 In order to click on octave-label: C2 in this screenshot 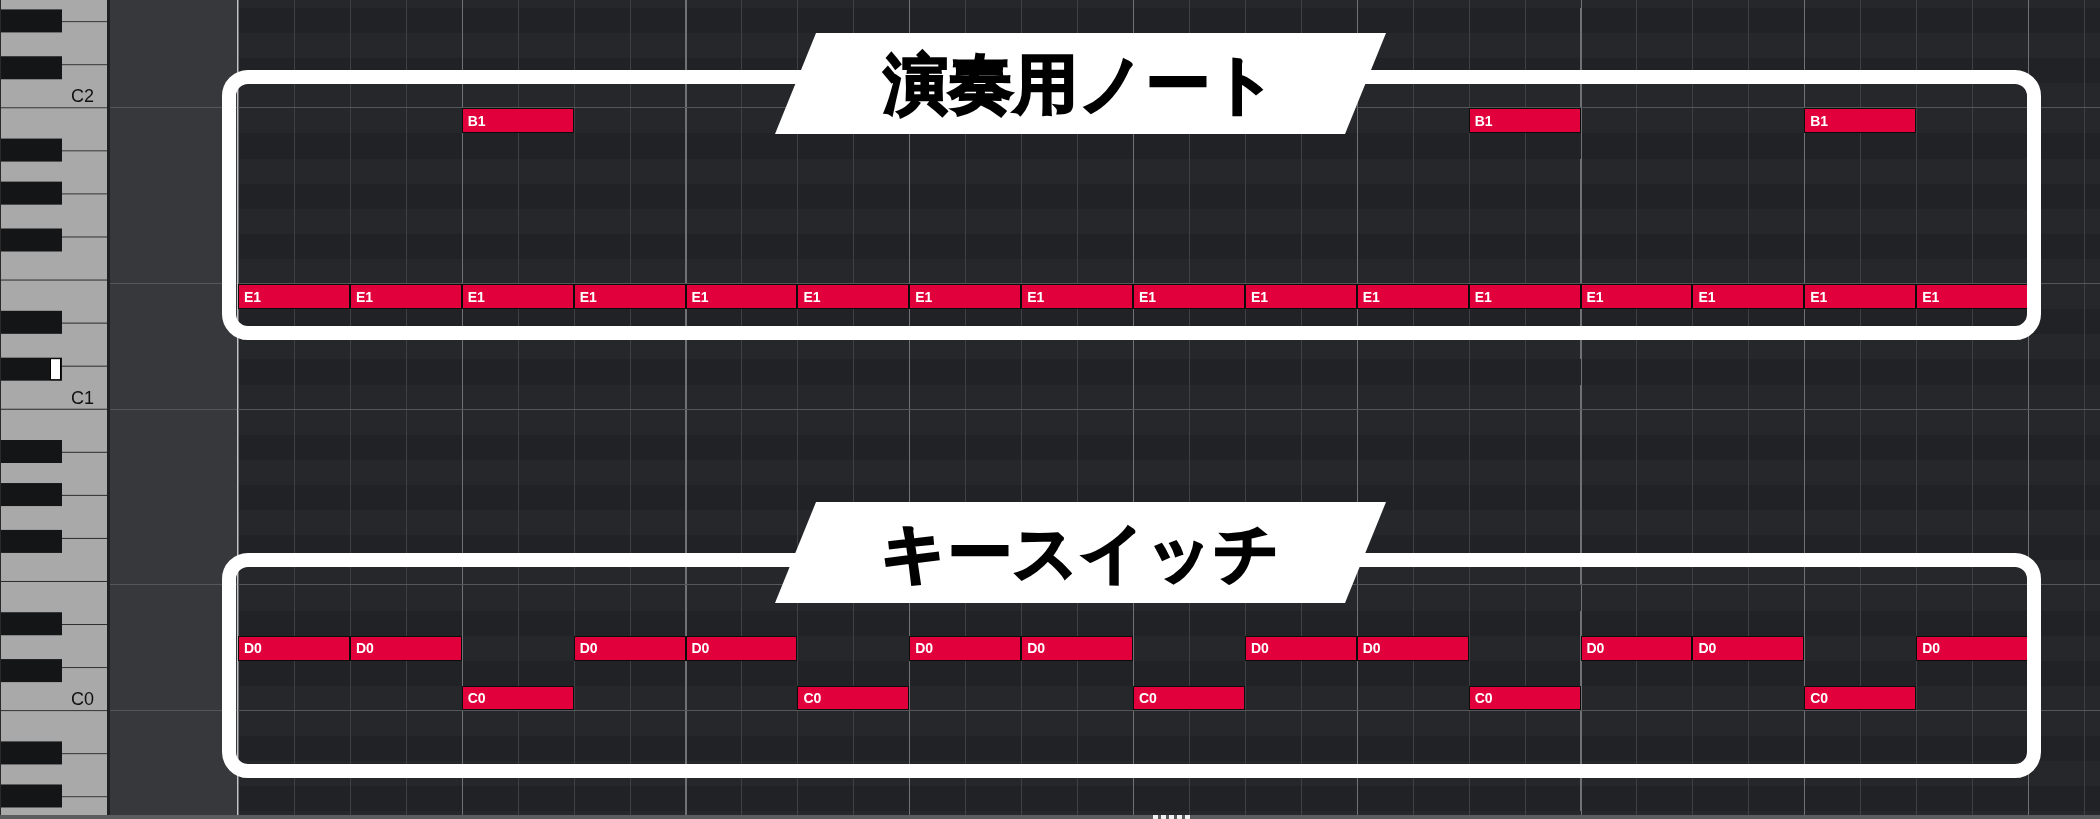, I will do `click(82, 96)`.